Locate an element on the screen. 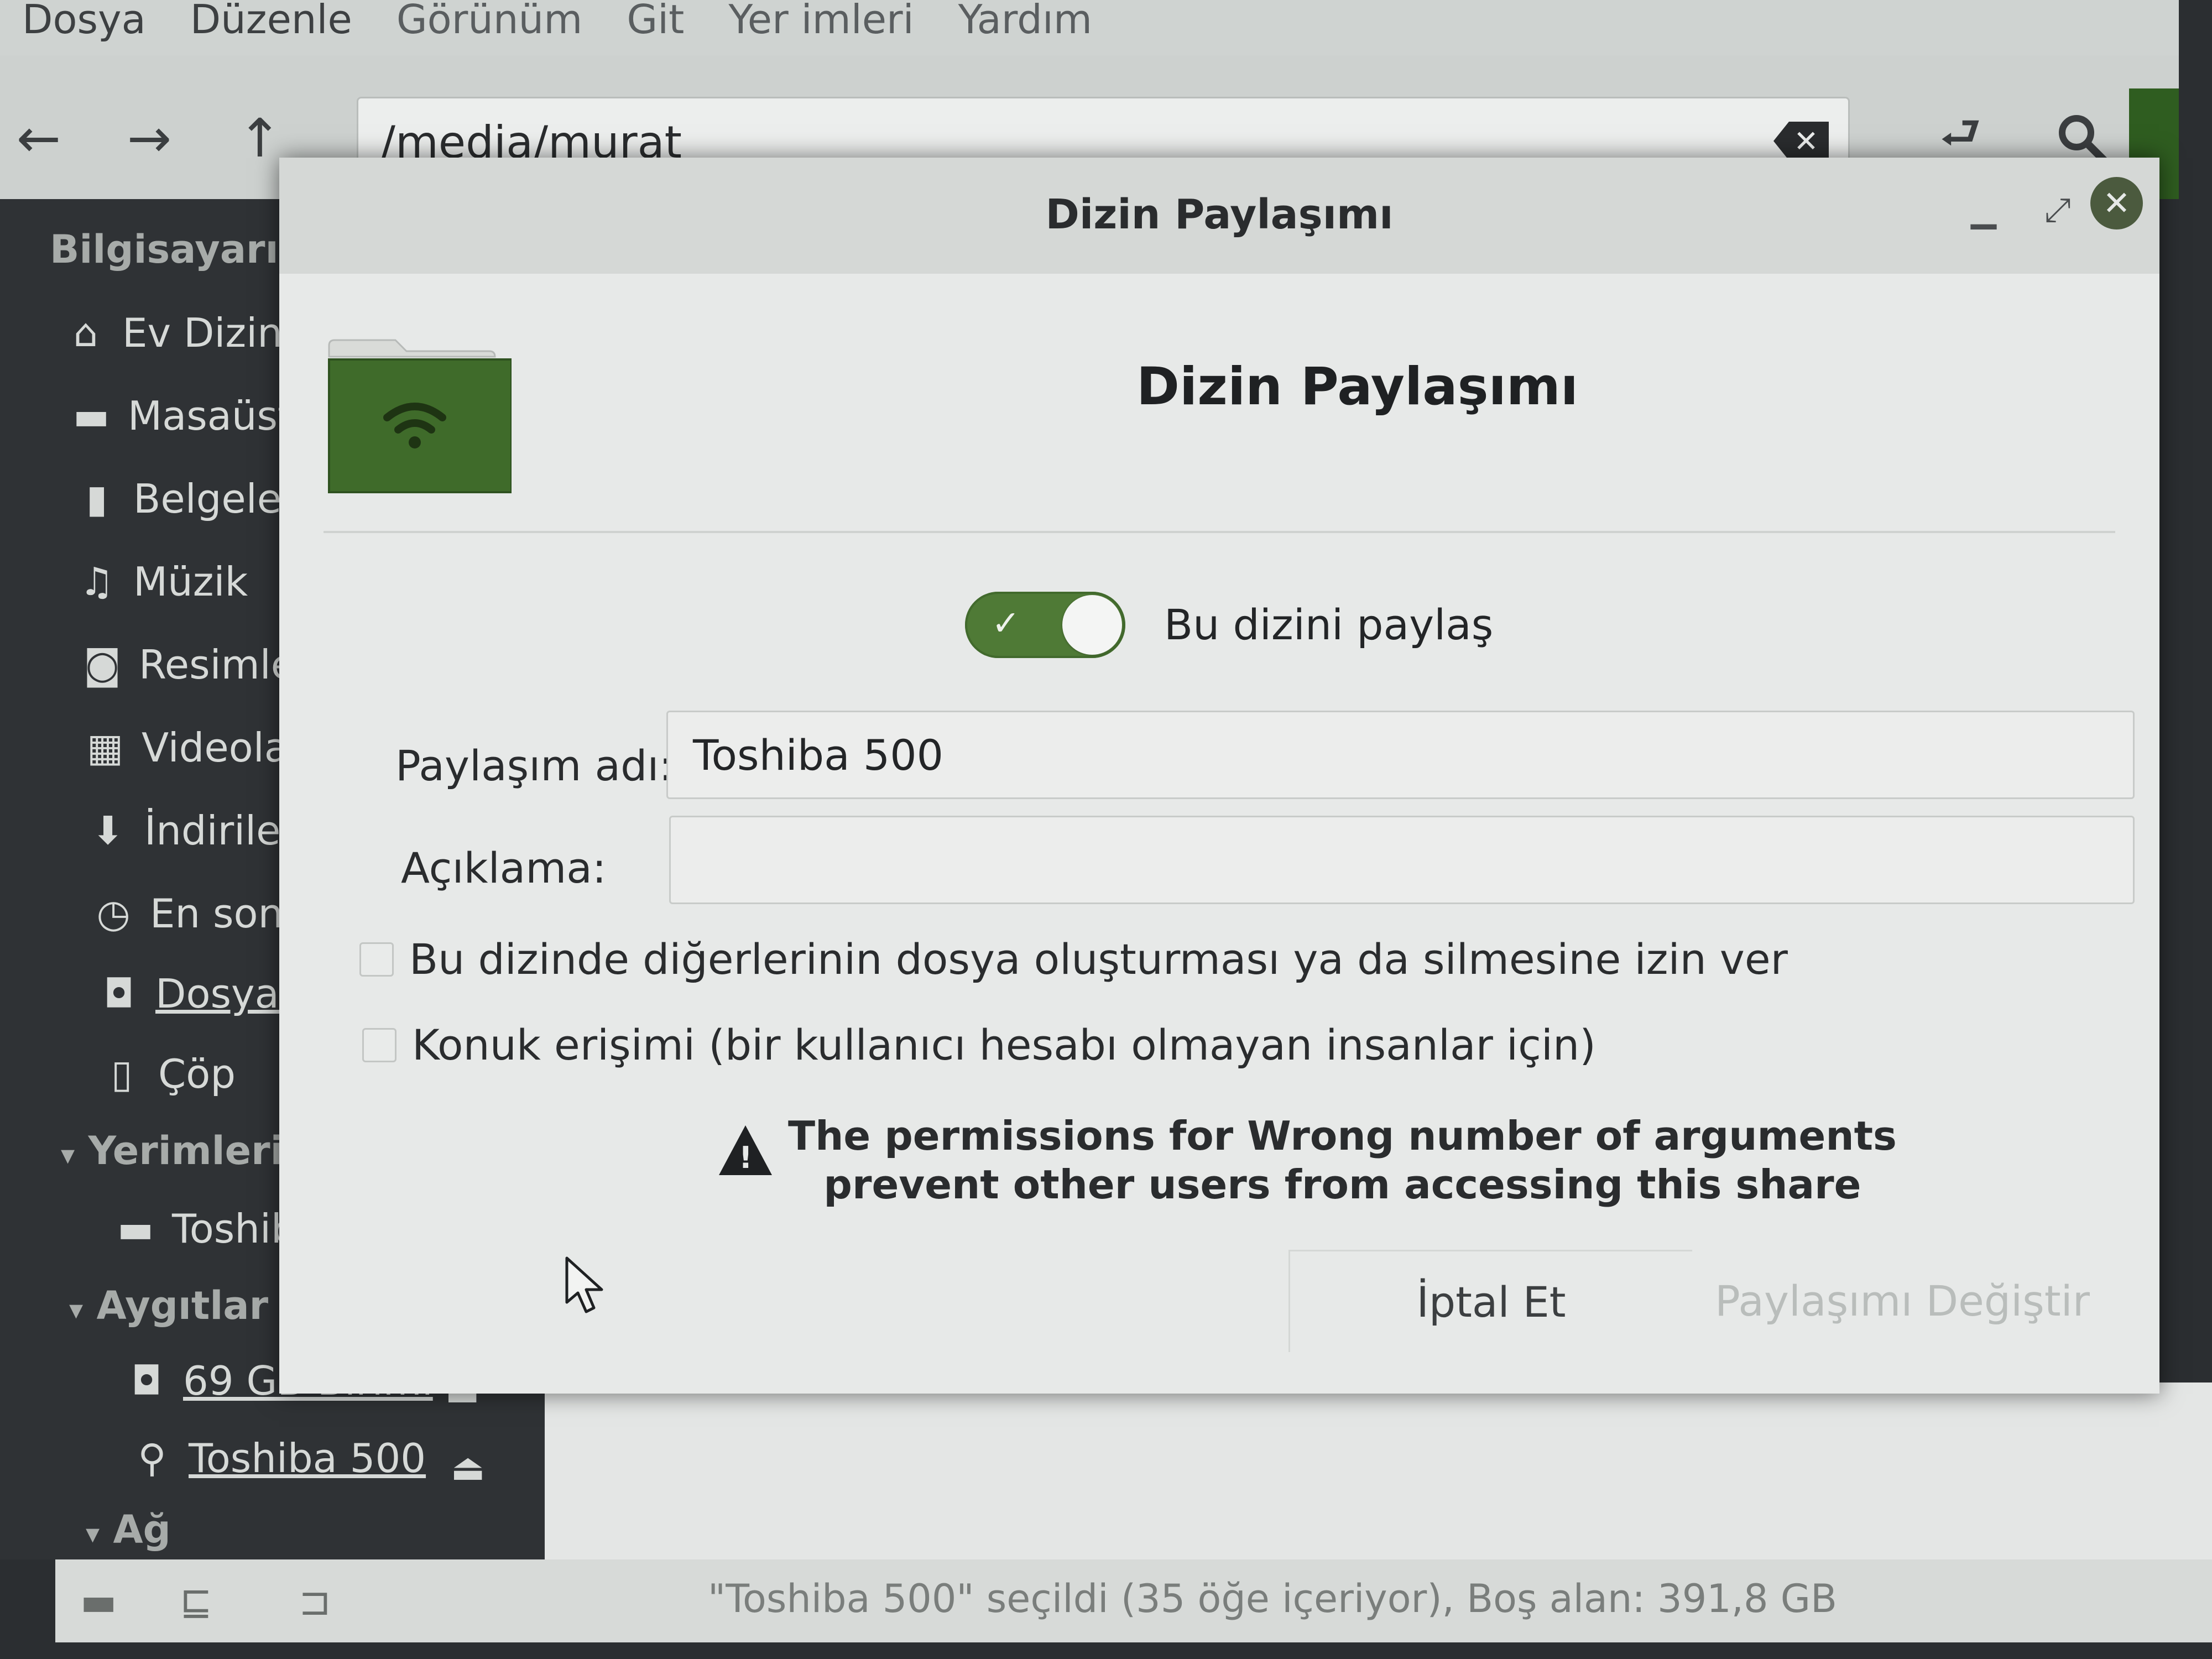  sidebar-item-label: Belgeler is located at coordinates (215, 499).